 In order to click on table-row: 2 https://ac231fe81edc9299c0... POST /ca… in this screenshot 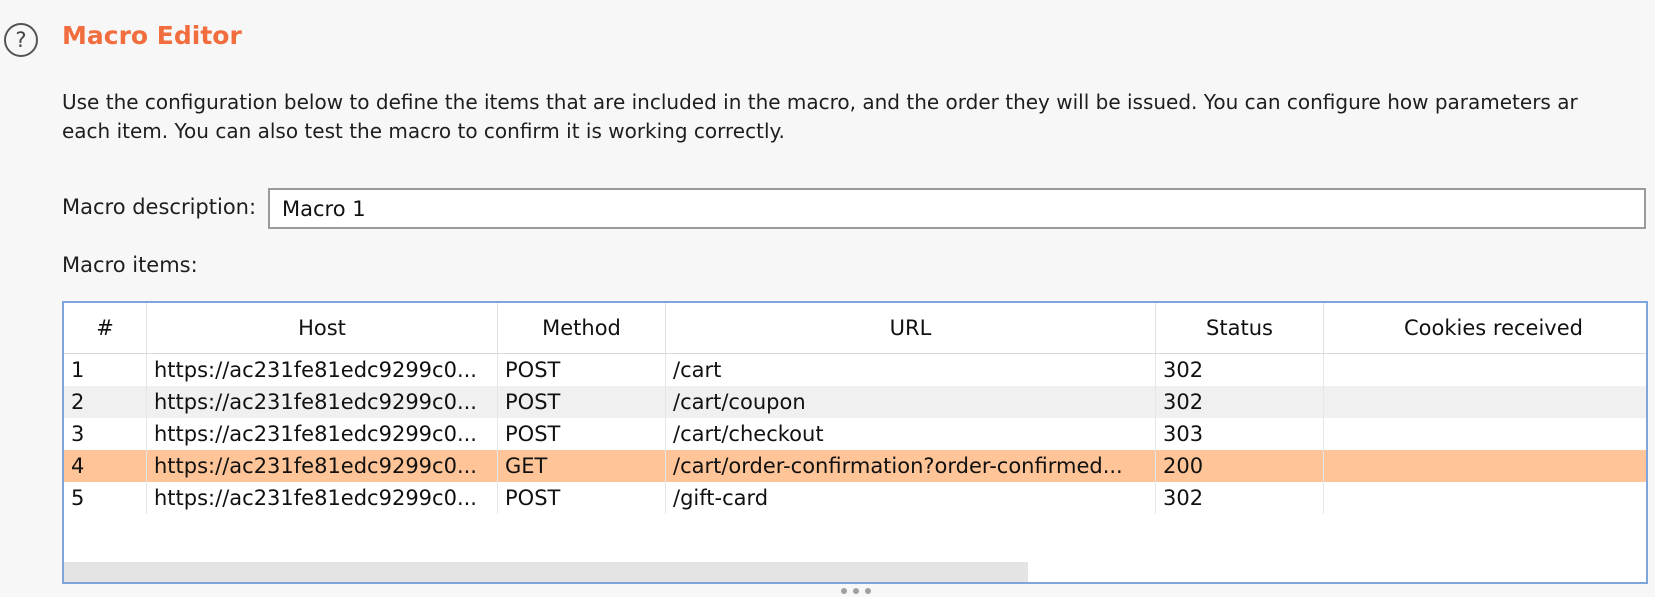, I will do `click(855, 402)`.